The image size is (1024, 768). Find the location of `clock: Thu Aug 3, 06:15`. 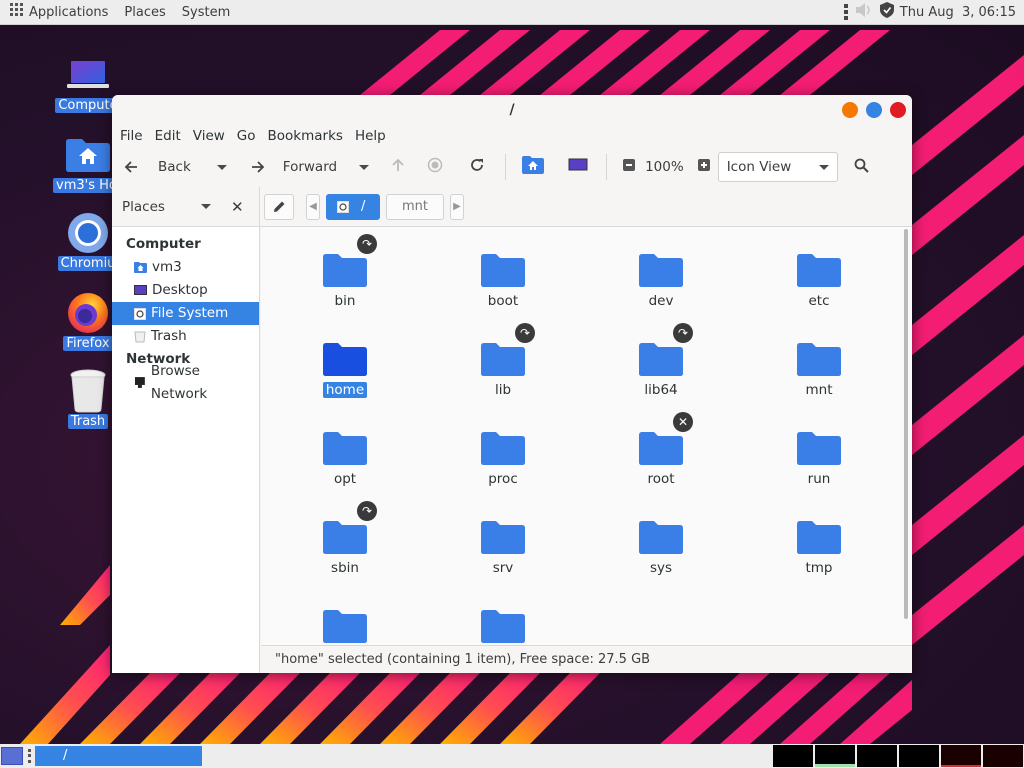

clock: Thu Aug 3, 06:15 is located at coordinates (958, 12).